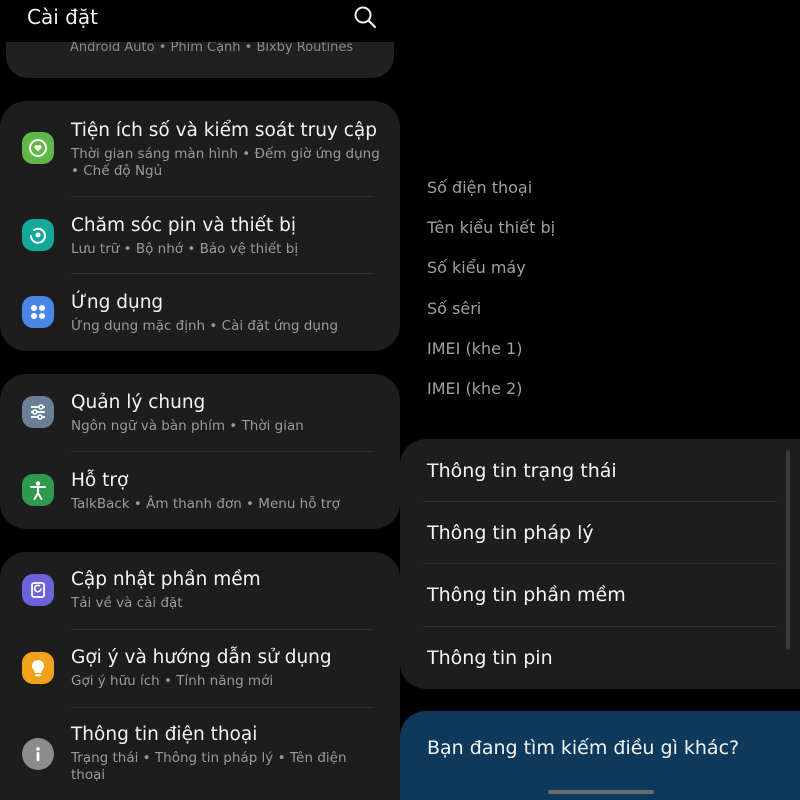  Describe the element at coordinates (117, 302) in the screenshot. I see `settings-item-title: Ứng dụng` at that location.